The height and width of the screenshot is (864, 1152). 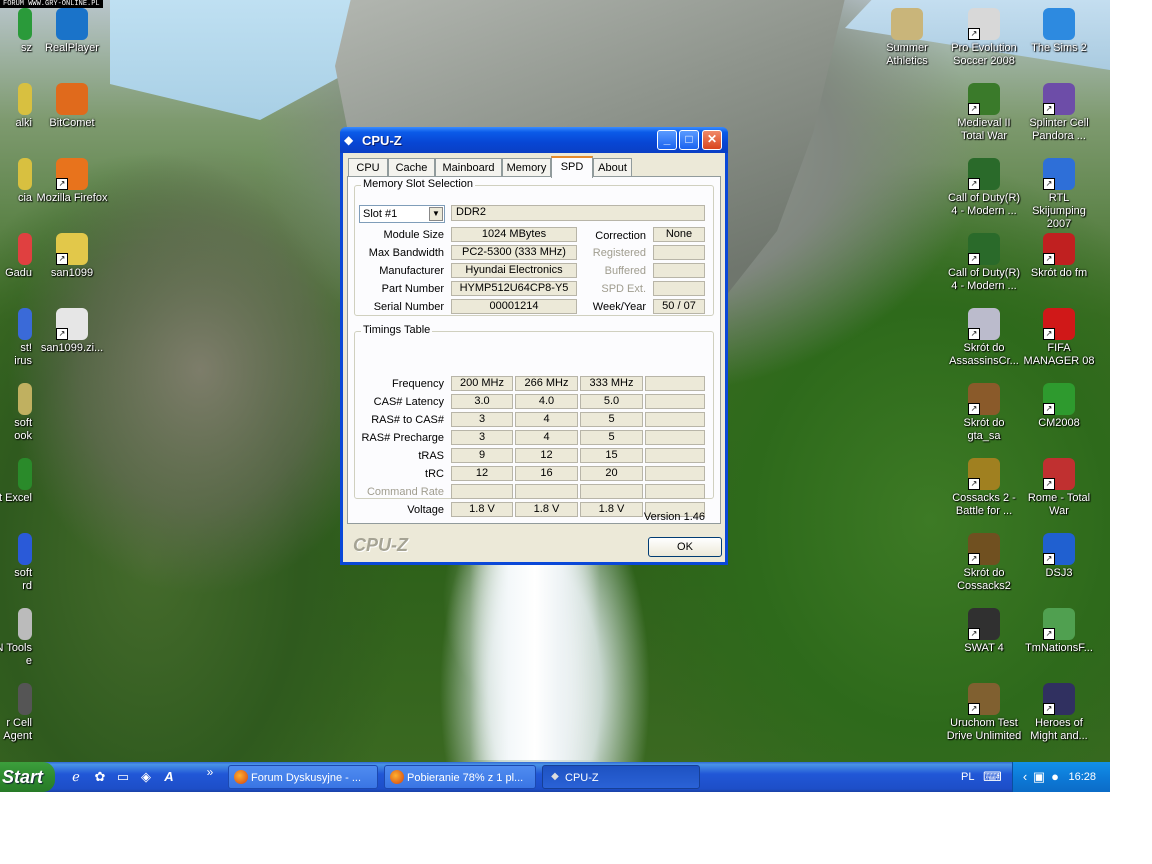 I want to click on tab-about: About, so click(x=612, y=167).